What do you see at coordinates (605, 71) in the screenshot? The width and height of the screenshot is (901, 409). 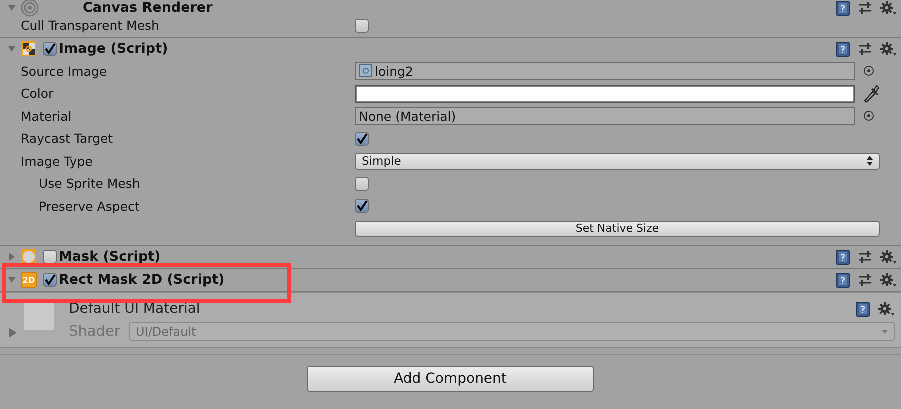 I see `object-field: loing2` at bounding box center [605, 71].